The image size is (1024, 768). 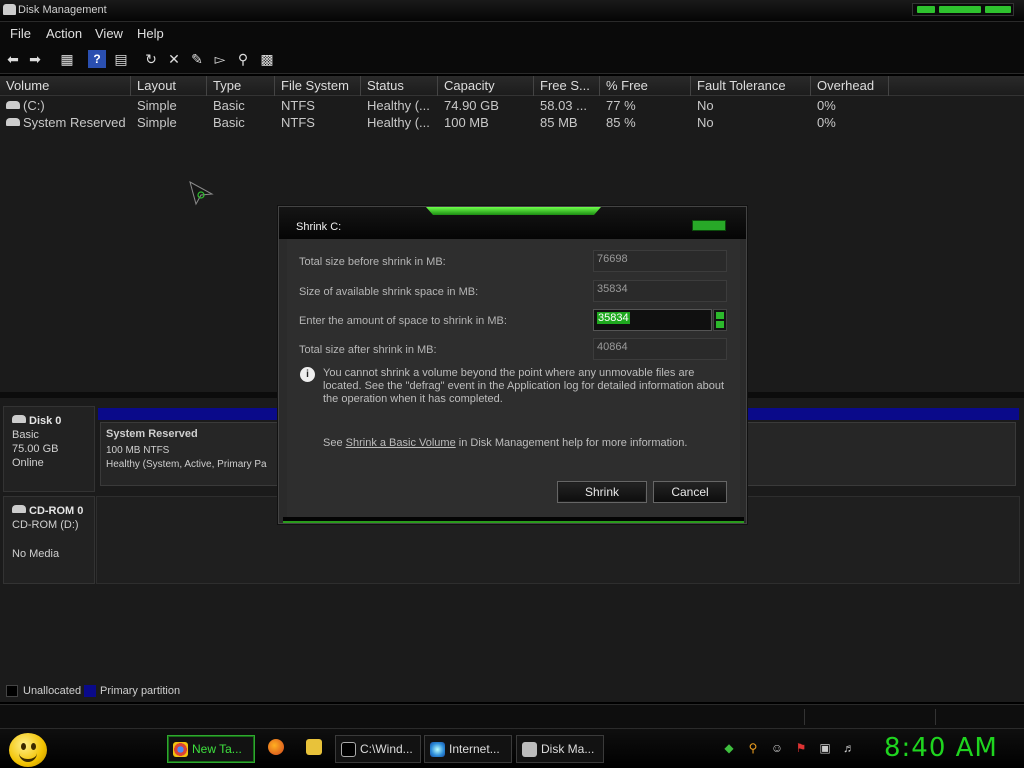 What do you see at coordinates (241, 86) in the screenshot?
I see `col-type: Type` at bounding box center [241, 86].